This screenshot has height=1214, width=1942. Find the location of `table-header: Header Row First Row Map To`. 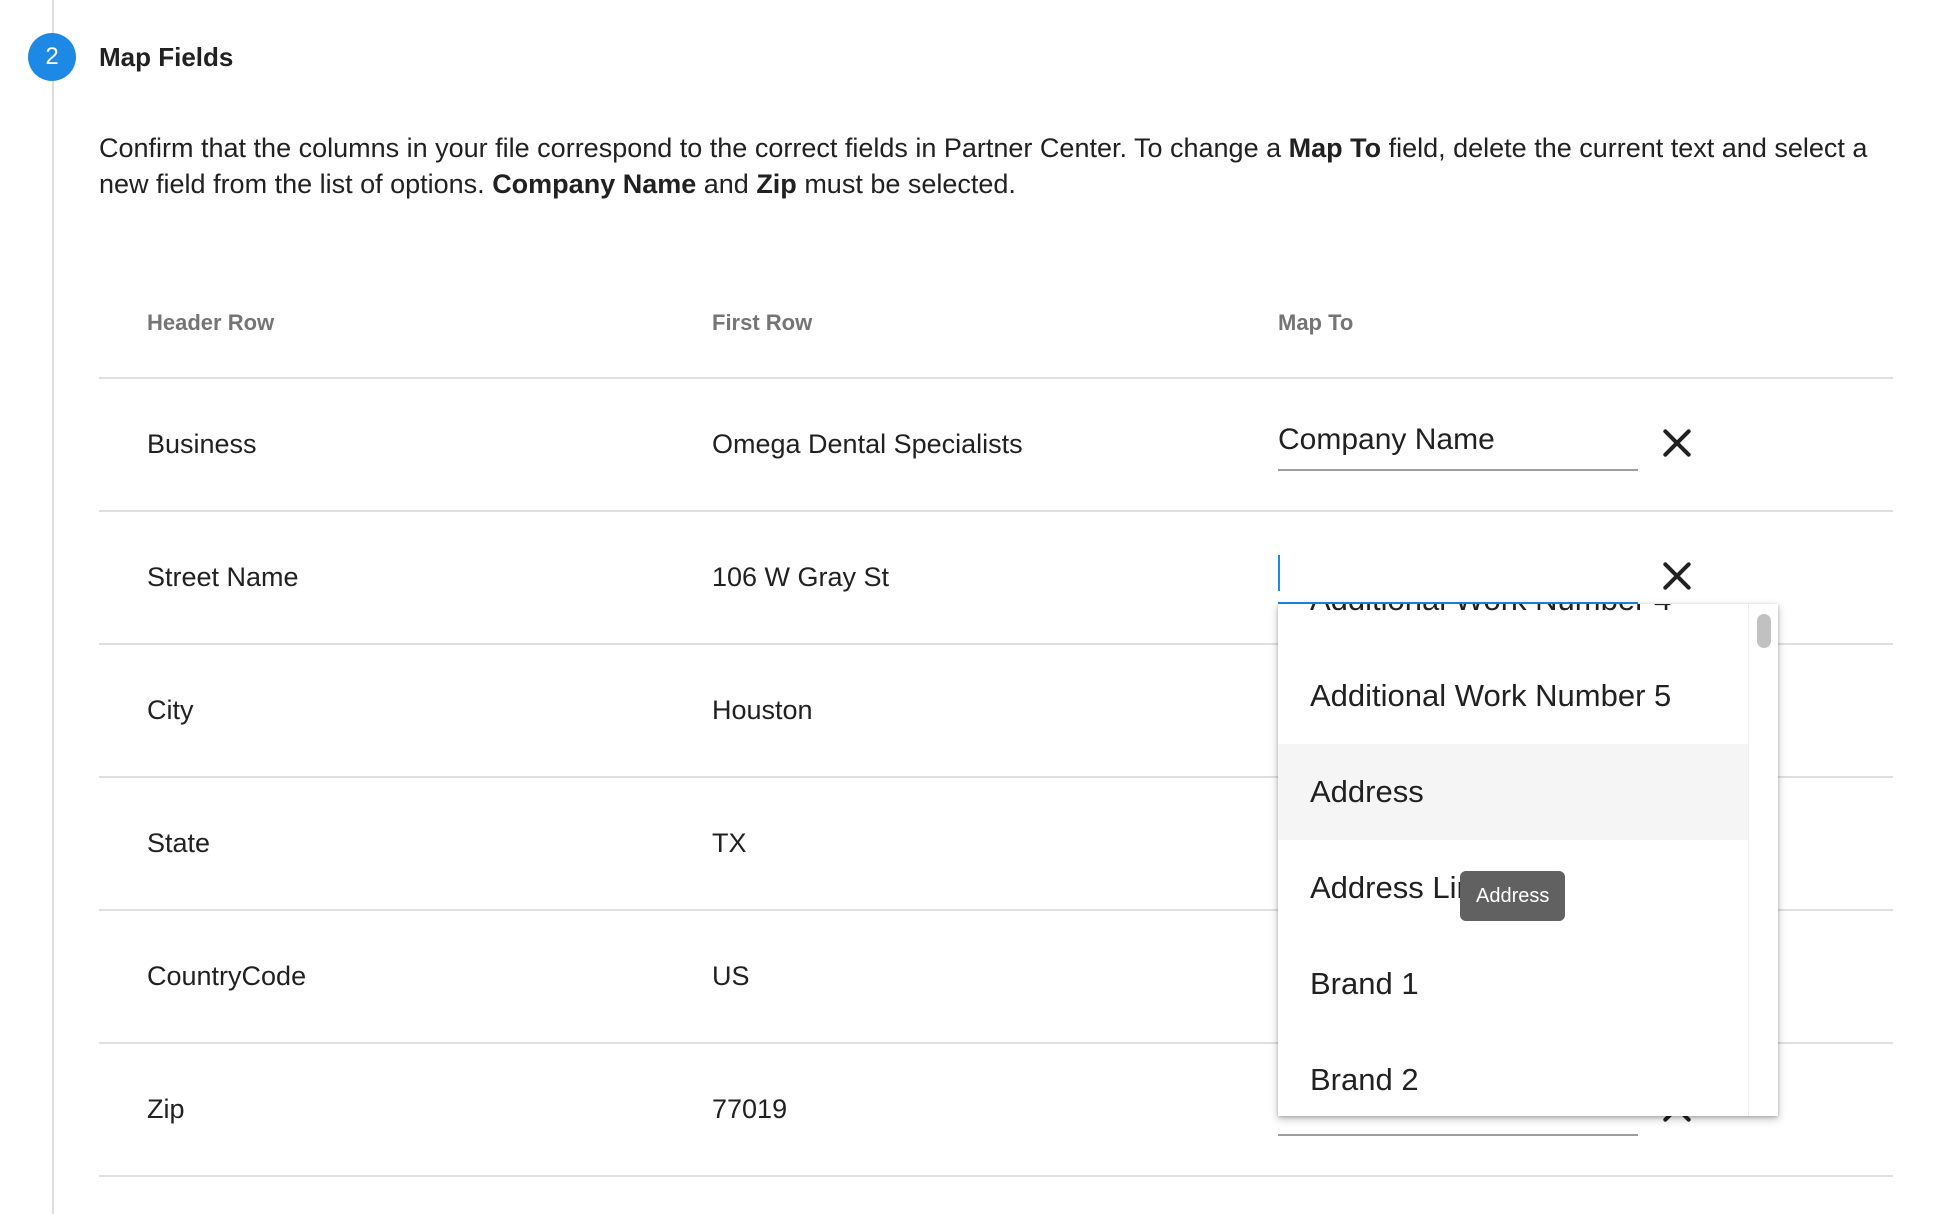

table-header: Header Row First Row Map To is located at coordinates (996, 334).